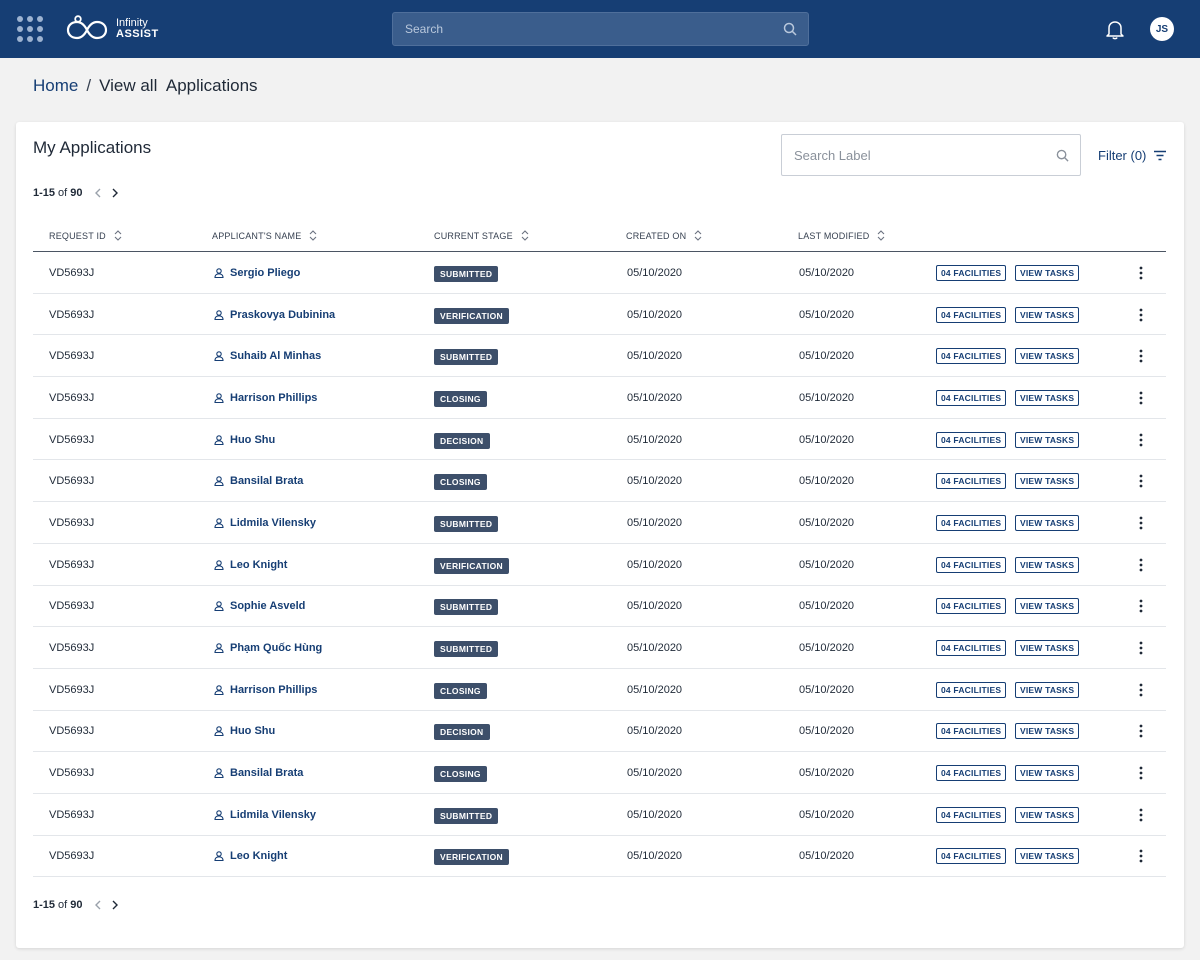  Describe the element at coordinates (931, 155) in the screenshot. I see `label-search-input` at that location.